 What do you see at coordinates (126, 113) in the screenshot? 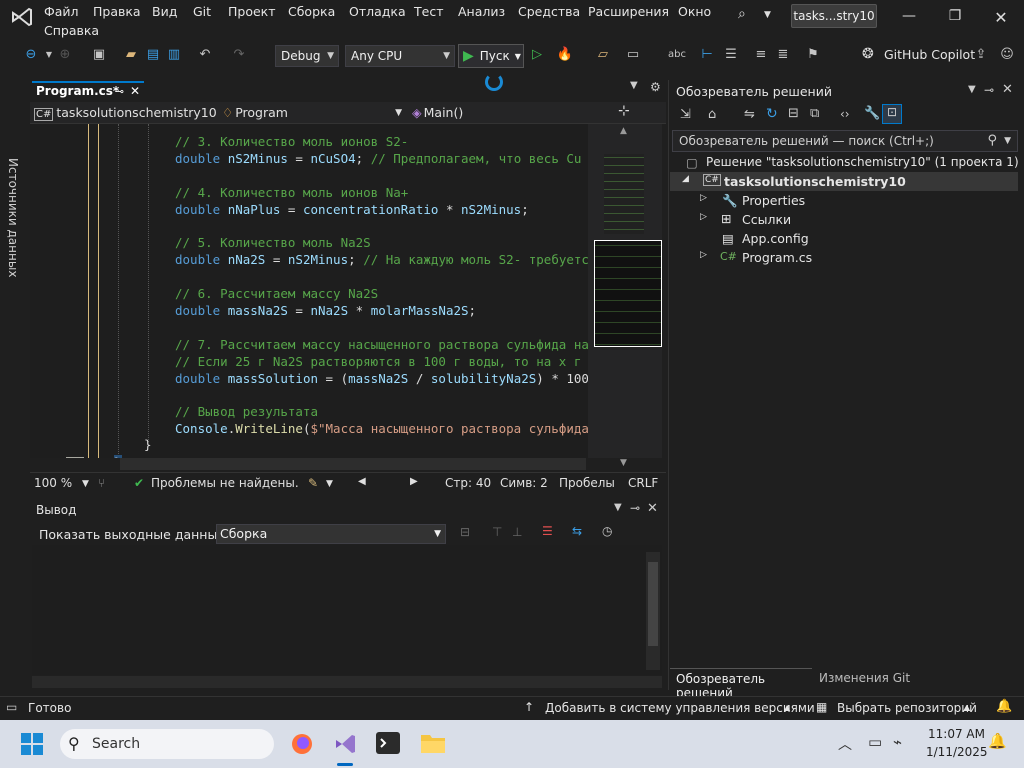
I see `project-nav-select: C# tasksolutionschemistry10` at bounding box center [126, 113].